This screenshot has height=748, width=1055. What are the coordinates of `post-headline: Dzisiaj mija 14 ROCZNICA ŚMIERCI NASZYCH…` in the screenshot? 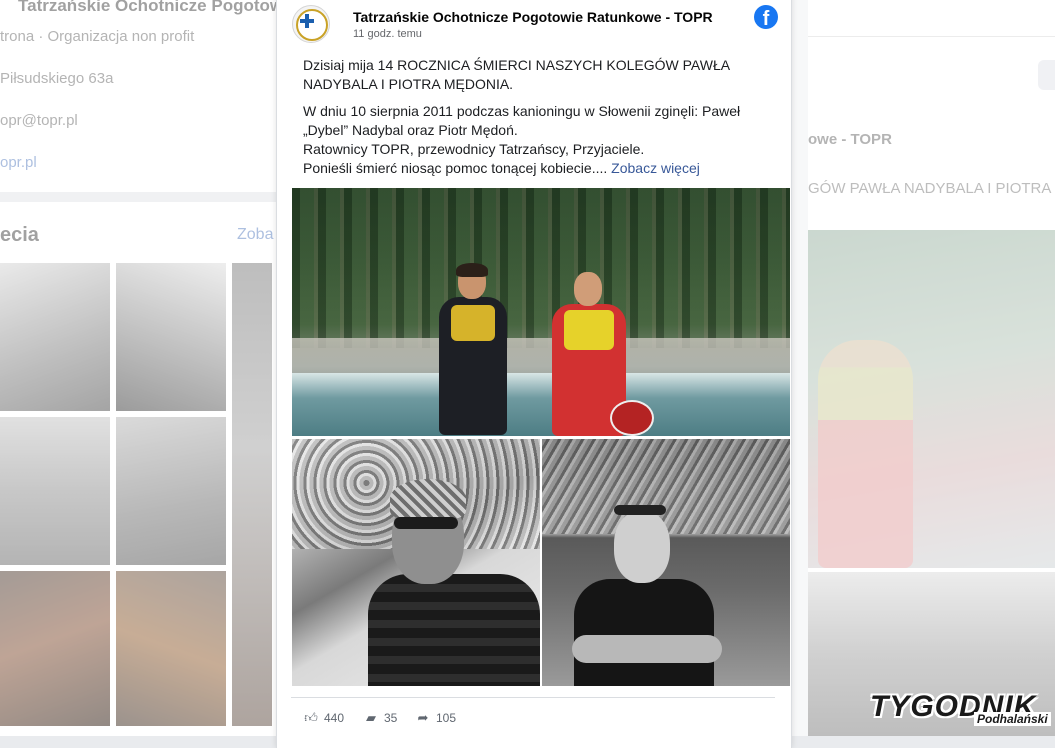 It's located at (516, 74).